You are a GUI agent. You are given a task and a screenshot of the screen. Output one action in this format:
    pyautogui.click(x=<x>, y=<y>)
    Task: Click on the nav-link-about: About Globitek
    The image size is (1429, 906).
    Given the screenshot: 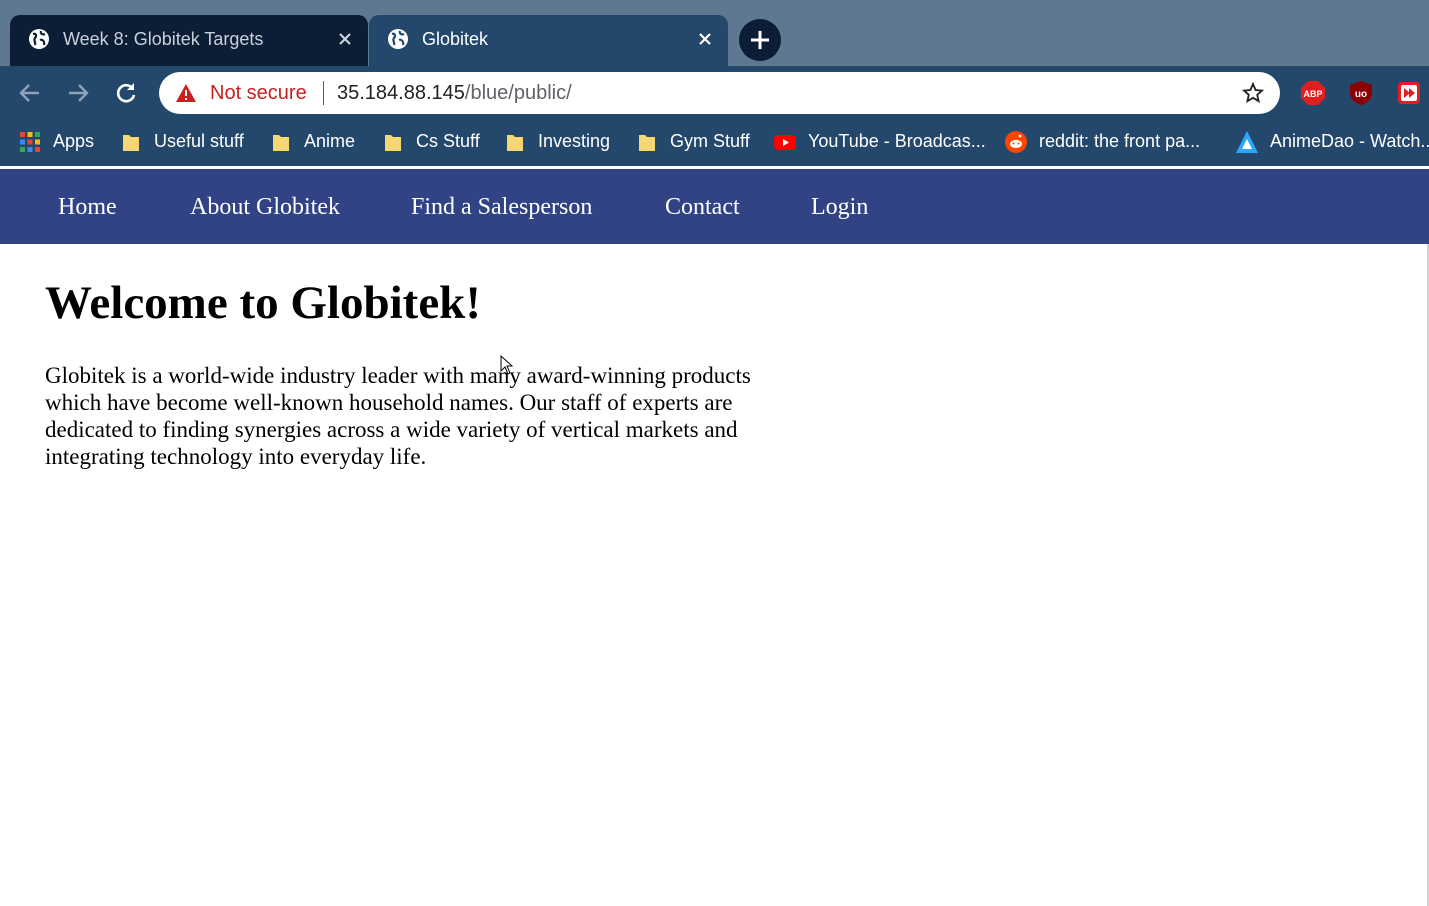 What is the action you would take?
    pyautogui.click(x=265, y=207)
    